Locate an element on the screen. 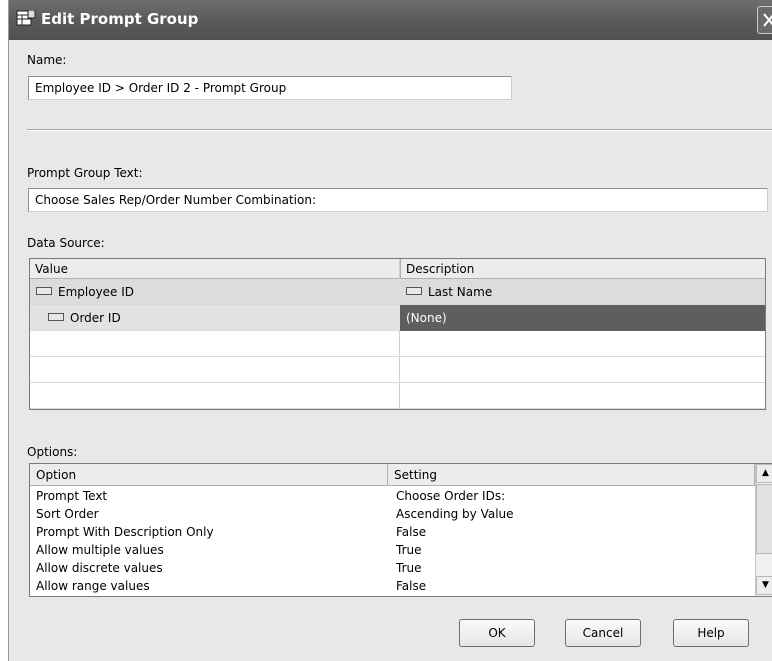  prompt-group-text-label: Prompt Group Text: is located at coordinates (85, 173).